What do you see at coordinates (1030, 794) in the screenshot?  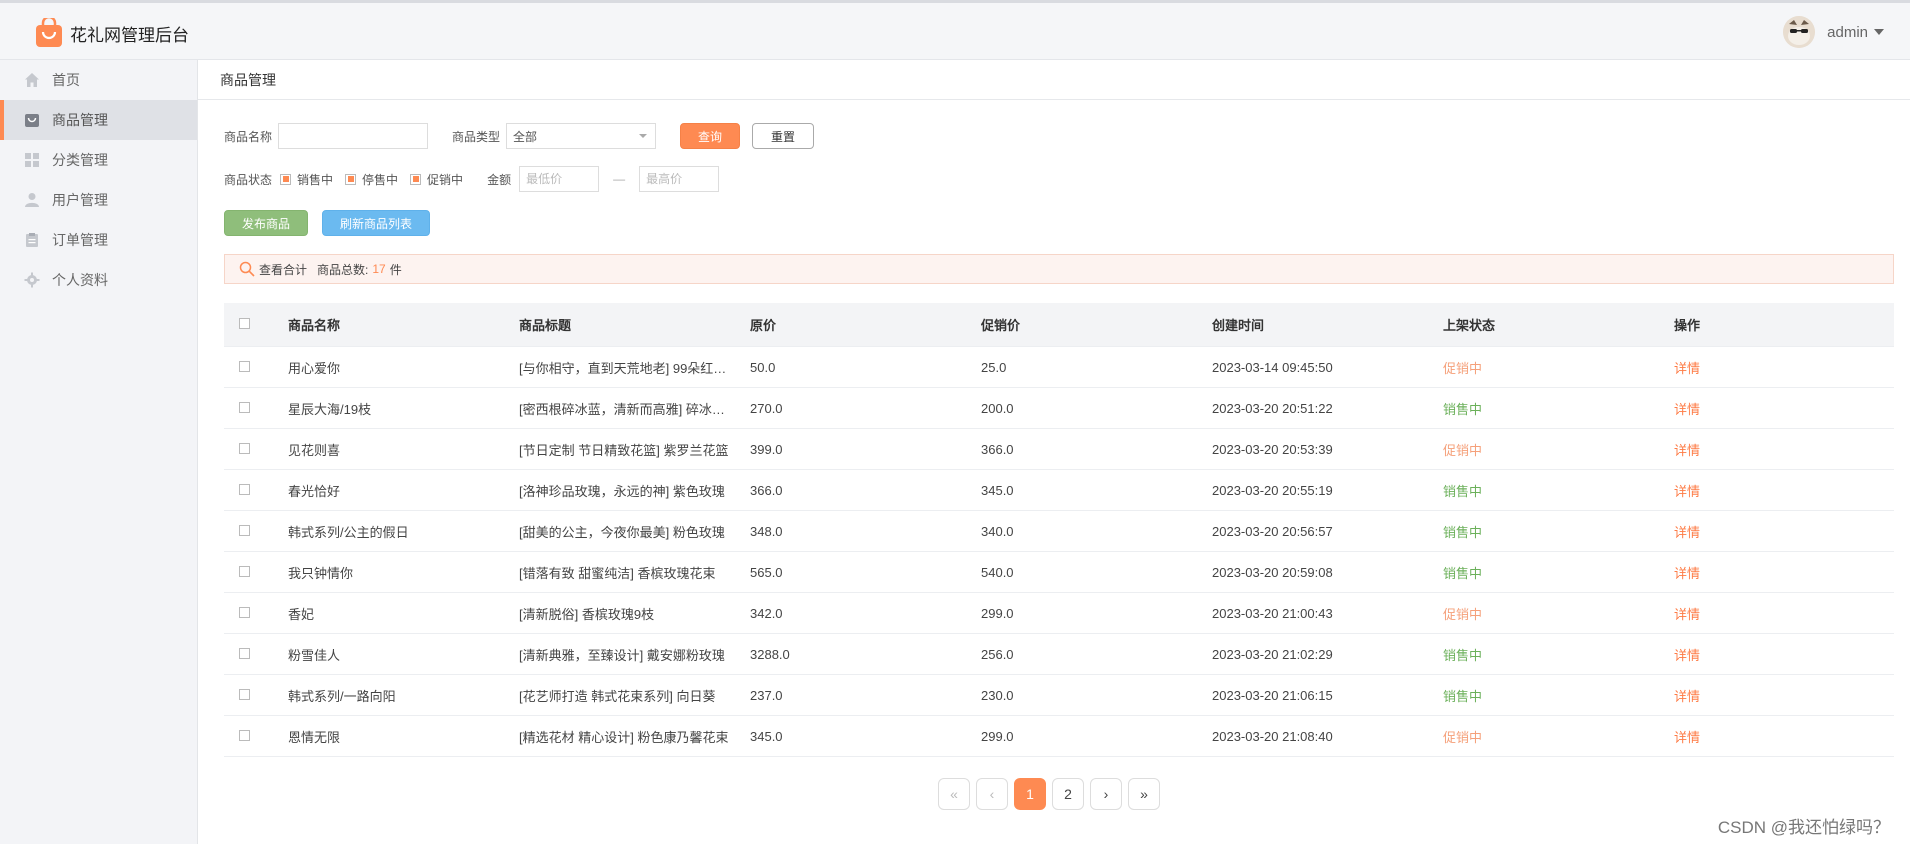 I see `page-1-button: 1` at bounding box center [1030, 794].